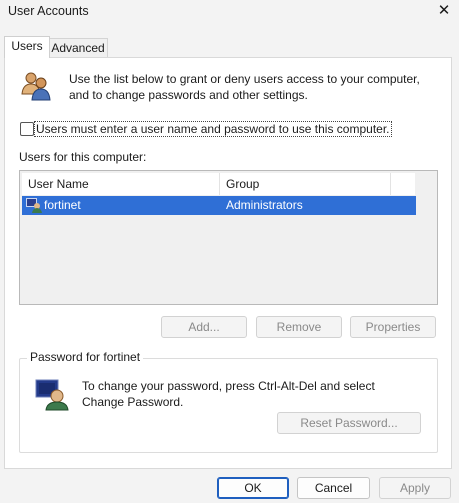 Image resolution: width=459 pixels, height=503 pixels. I want to click on ok-button: OK, so click(253, 488).